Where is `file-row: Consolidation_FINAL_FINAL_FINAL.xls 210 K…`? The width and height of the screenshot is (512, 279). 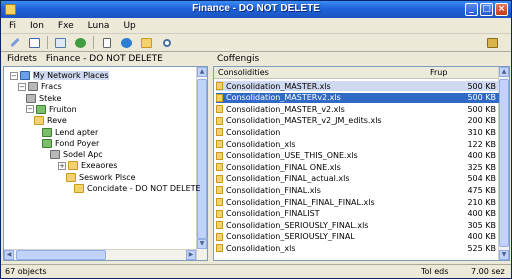
file-row: Consolidation_FINAL_FINAL_FINAL.xls 210 K… is located at coordinates (357, 202).